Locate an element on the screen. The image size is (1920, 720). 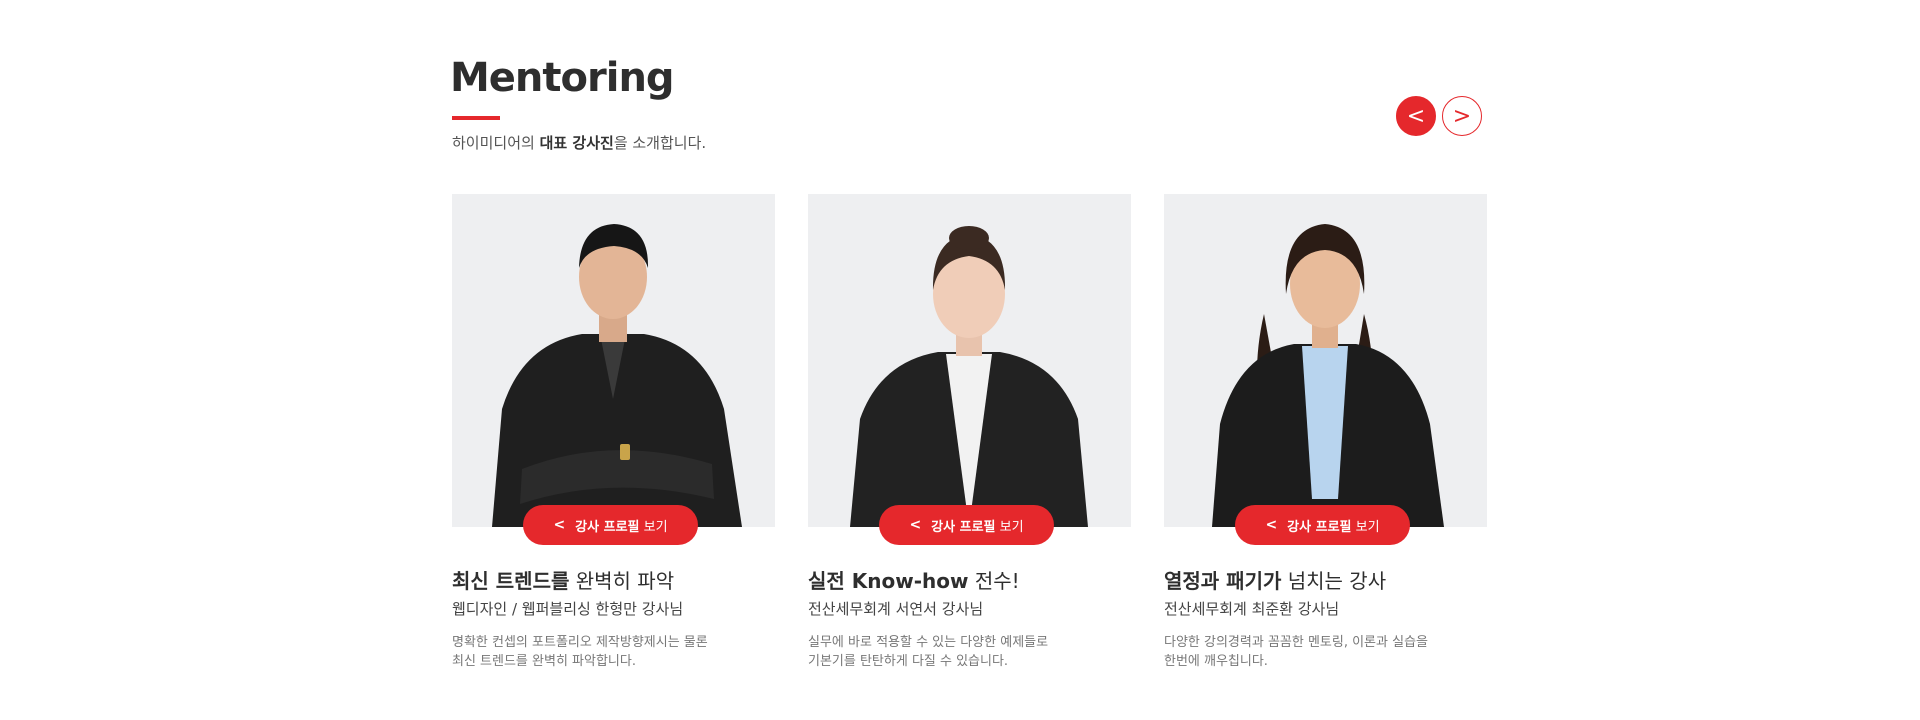
headline-text: 완벽히 파악 is located at coordinates (622, 581).